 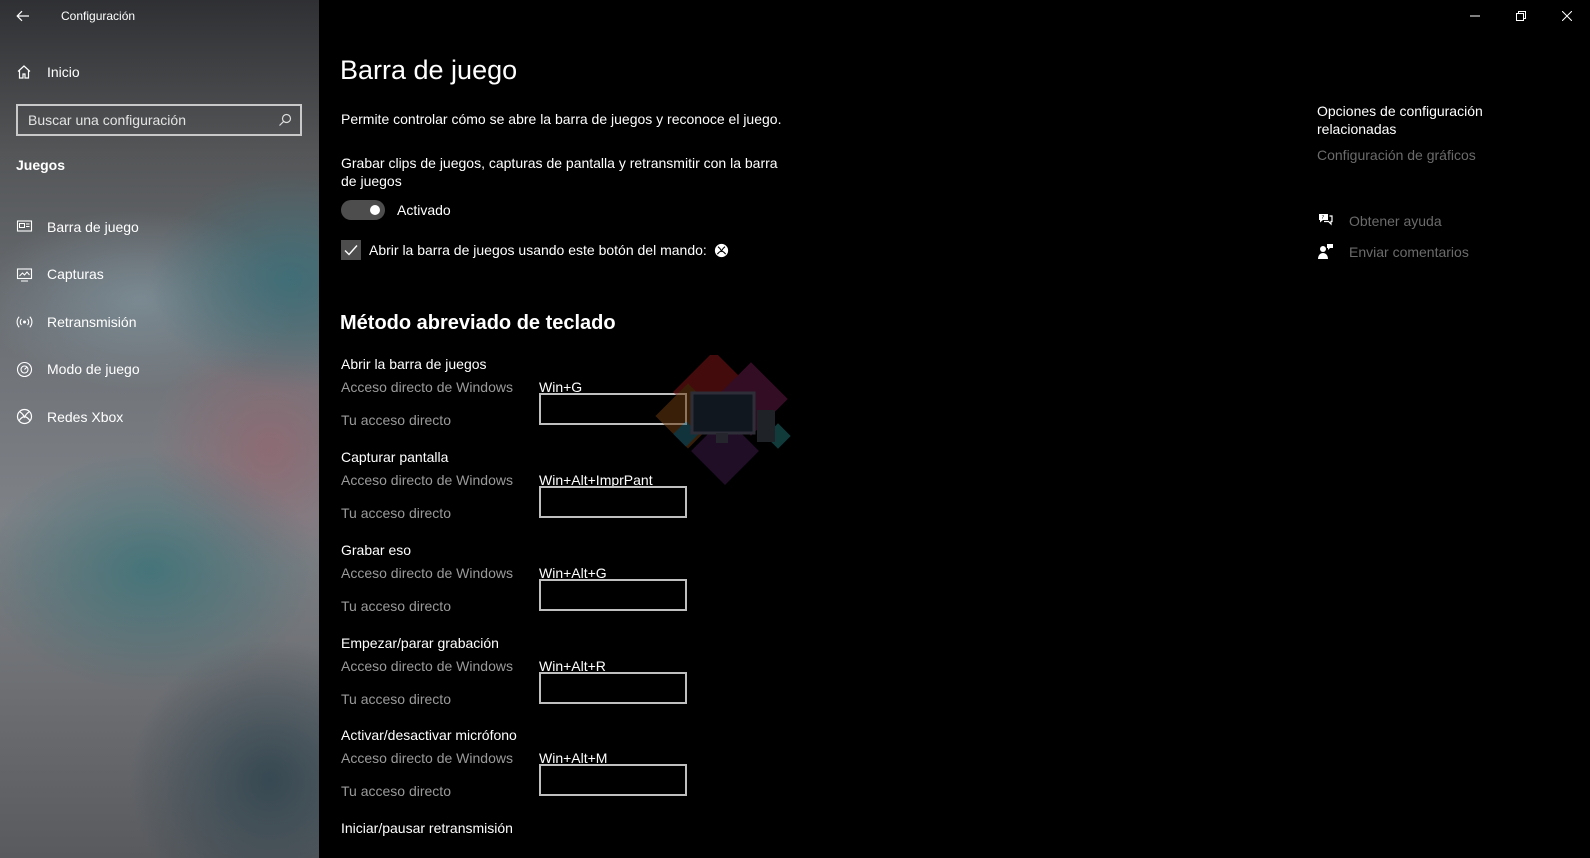 I want to click on get-help-link: ? Obtener ayuda, so click(x=1379, y=220).